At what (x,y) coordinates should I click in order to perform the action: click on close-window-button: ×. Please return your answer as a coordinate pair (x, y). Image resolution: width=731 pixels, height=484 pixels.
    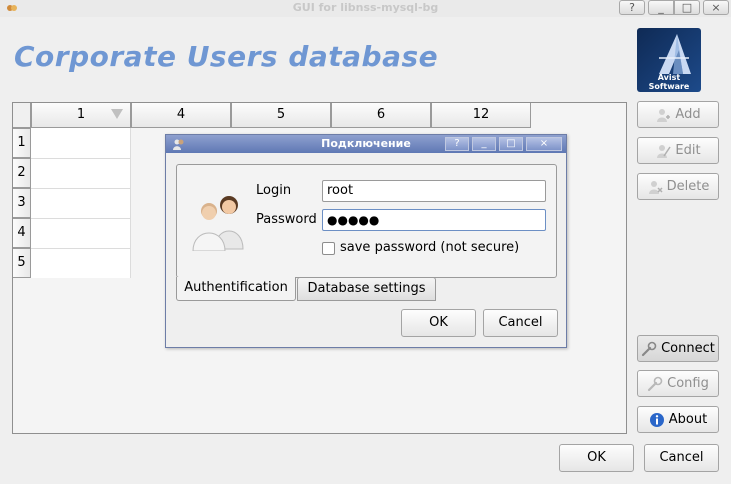
    Looking at the image, I should click on (716, 7).